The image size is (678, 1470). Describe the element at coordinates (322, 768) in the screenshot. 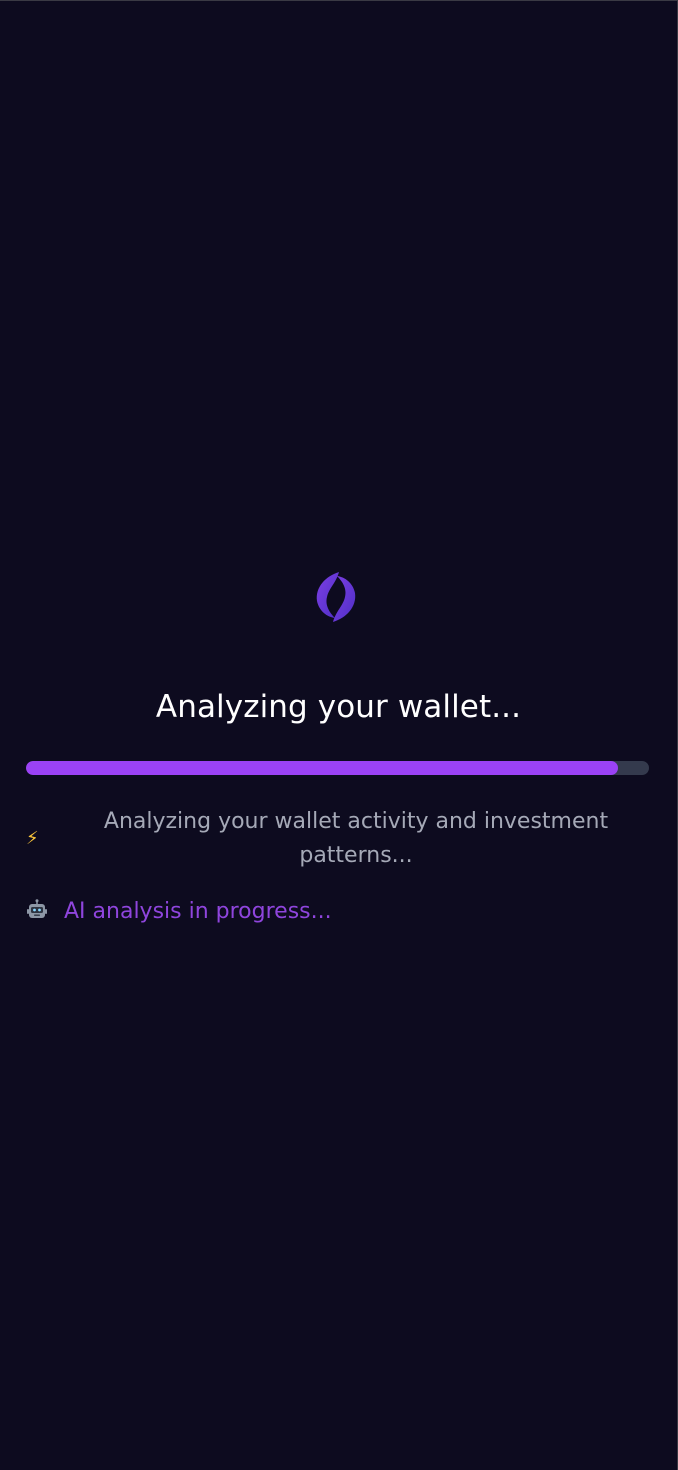

I see `progress-fill` at that location.